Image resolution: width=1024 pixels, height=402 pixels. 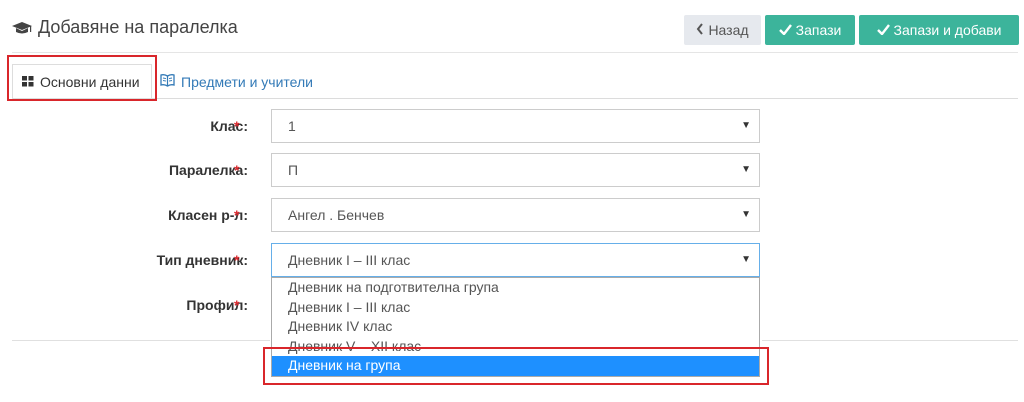 I want to click on header-divider, so click(x=515, y=52).